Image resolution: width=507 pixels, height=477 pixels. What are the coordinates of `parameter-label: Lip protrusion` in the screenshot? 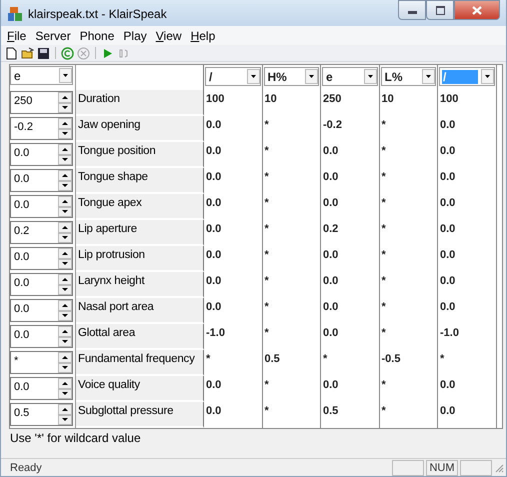 It's located at (140, 259).